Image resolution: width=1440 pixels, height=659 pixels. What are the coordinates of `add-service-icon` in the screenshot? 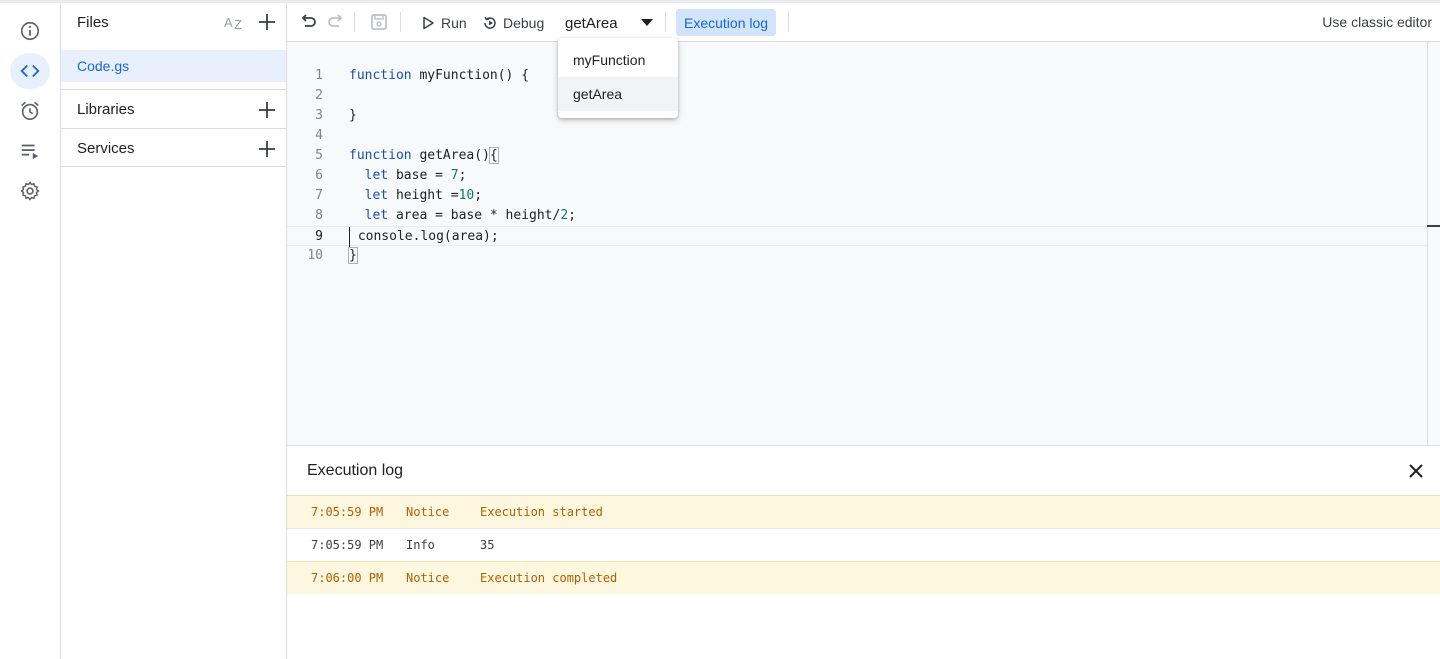 It's located at (267, 149).